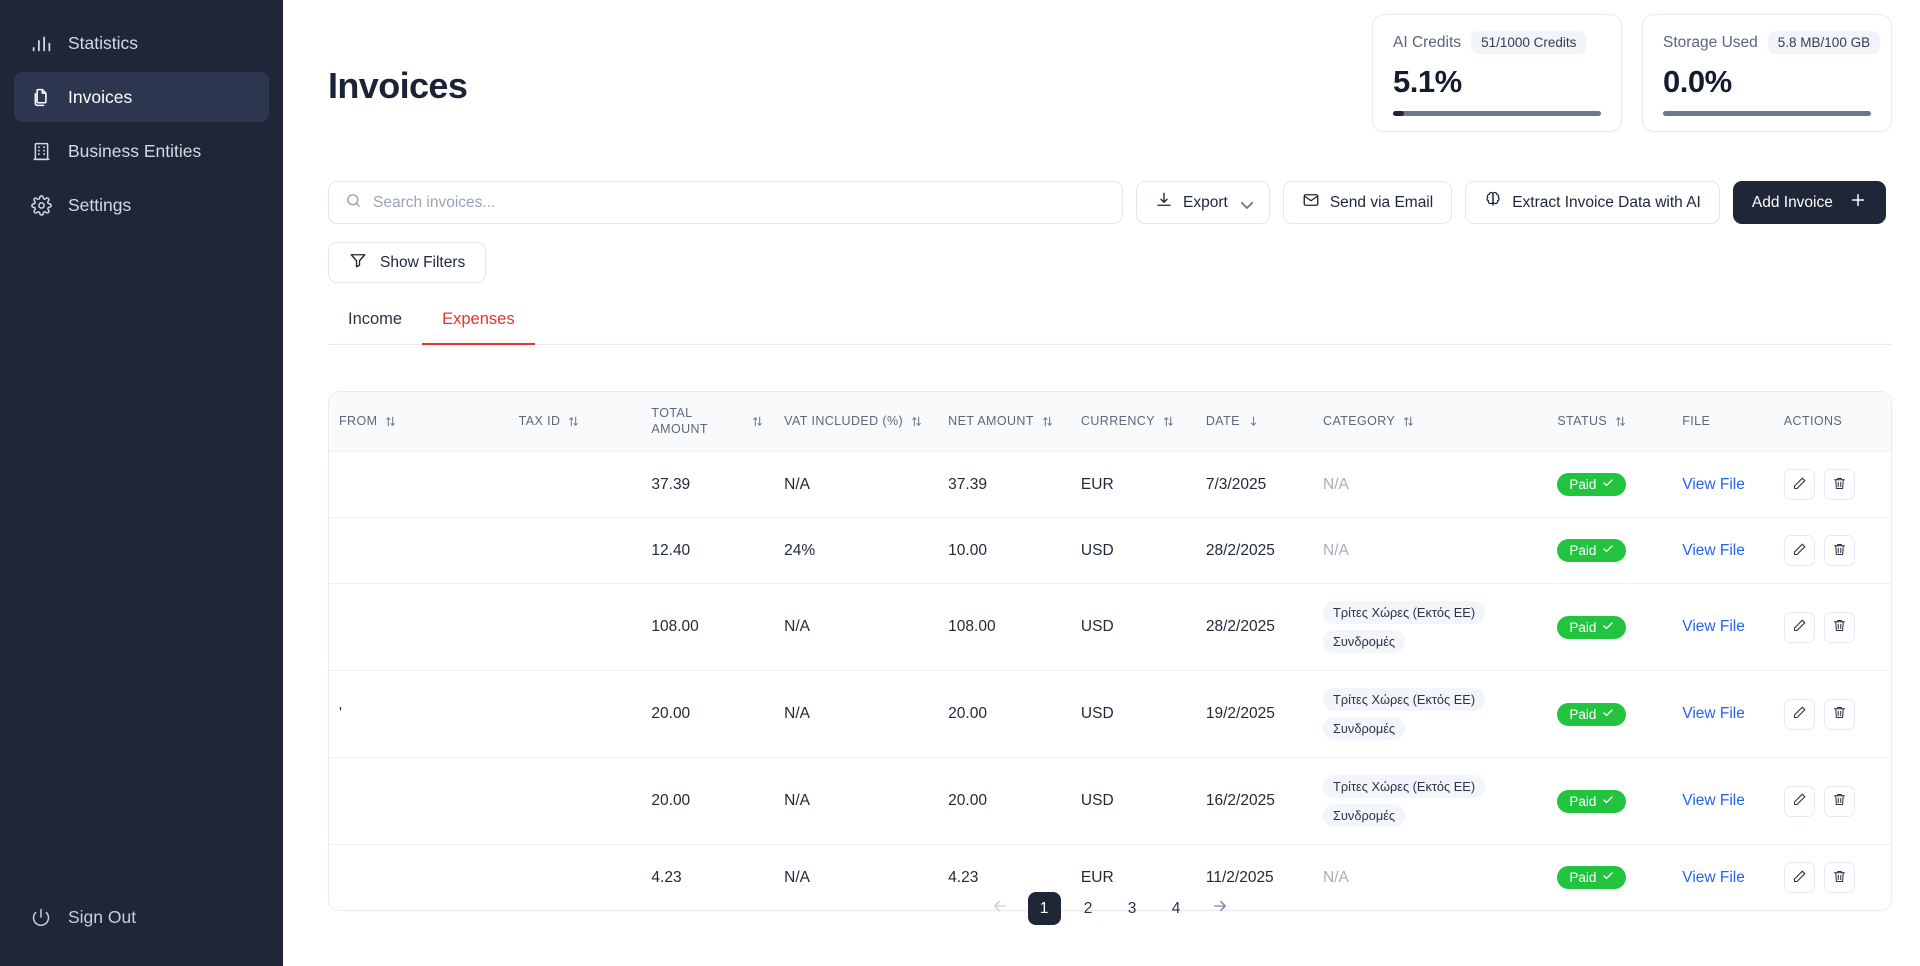 The image size is (1920, 966). I want to click on cell-total-amount: 12.40, so click(708, 550).